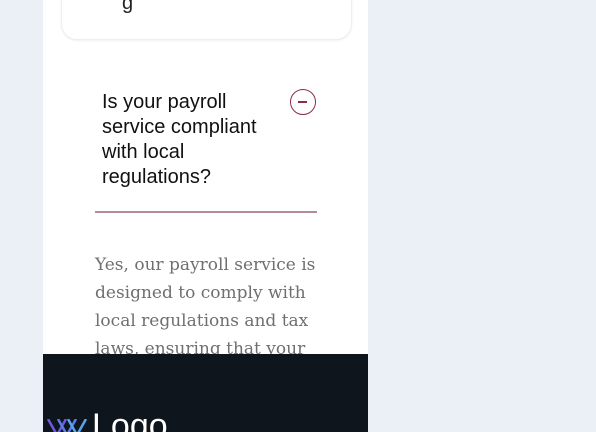 This screenshot has height=432, width=596. I want to click on collapse-faq-button, so click(303, 102).